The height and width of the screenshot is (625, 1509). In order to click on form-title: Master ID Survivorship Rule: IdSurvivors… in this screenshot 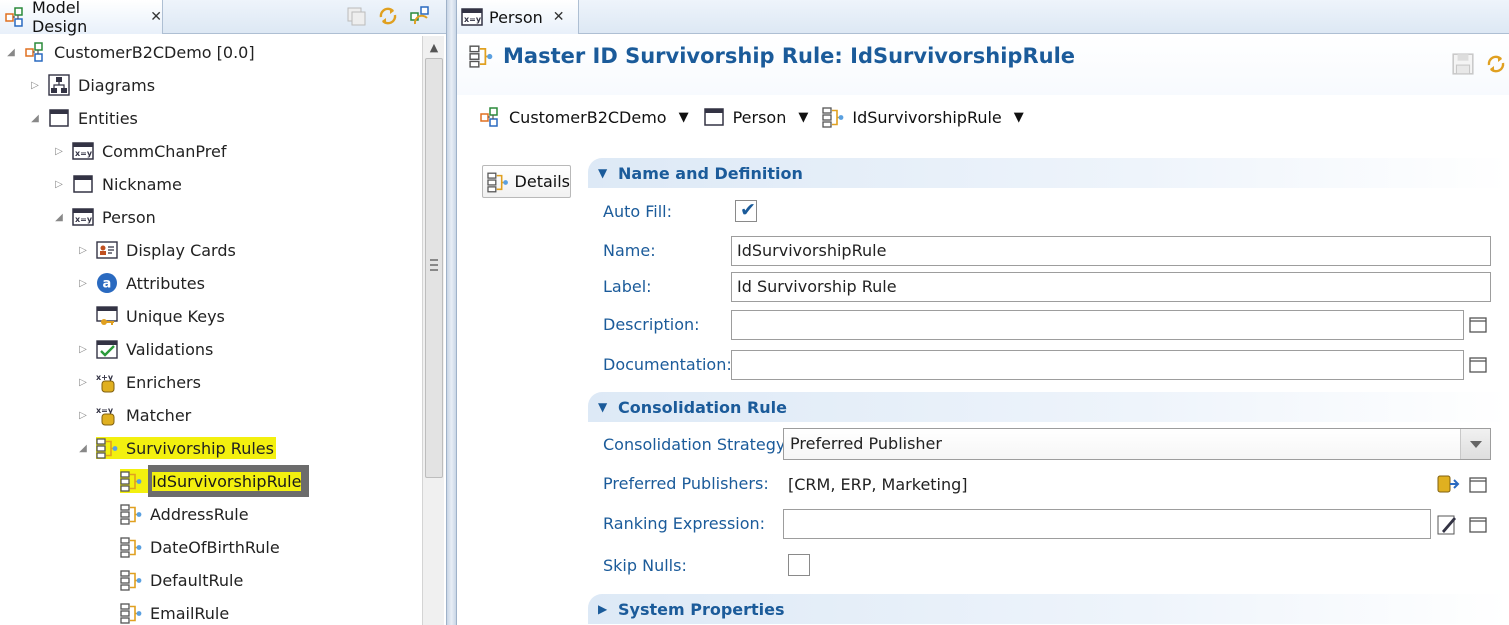, I will do `click(772, 56)`.